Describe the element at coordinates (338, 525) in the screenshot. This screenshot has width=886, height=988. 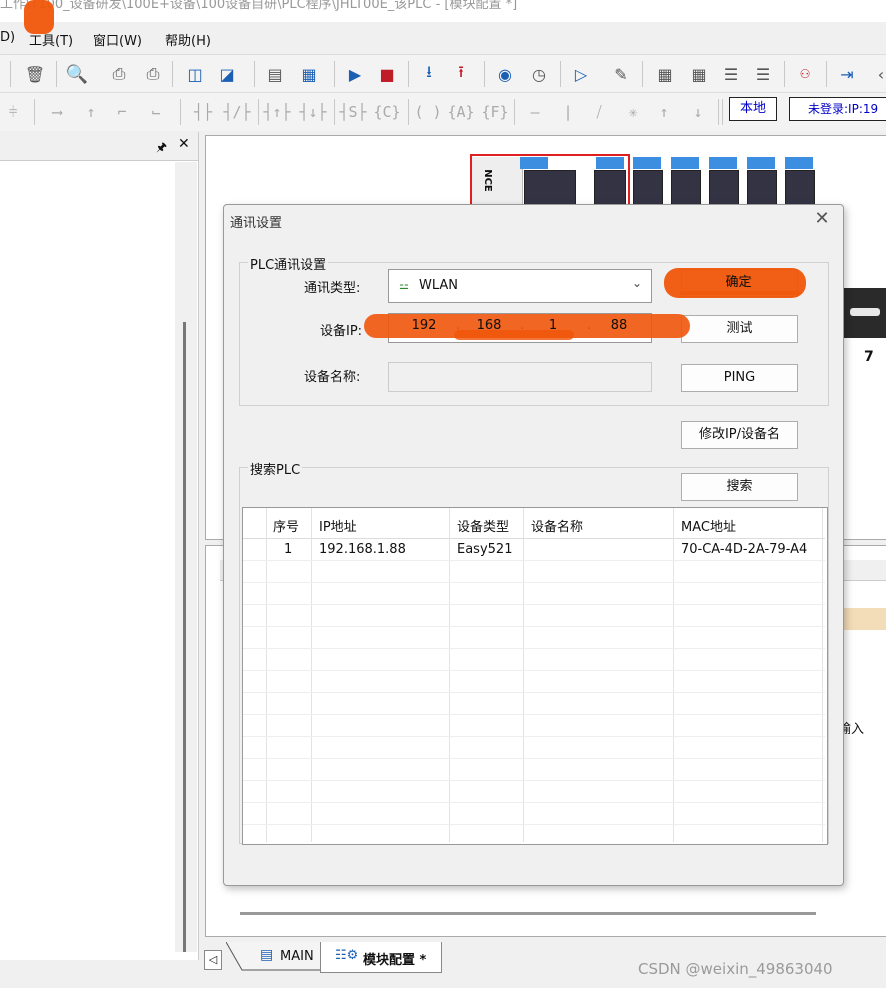
I see `col-header-ip: IP地址` at that location.